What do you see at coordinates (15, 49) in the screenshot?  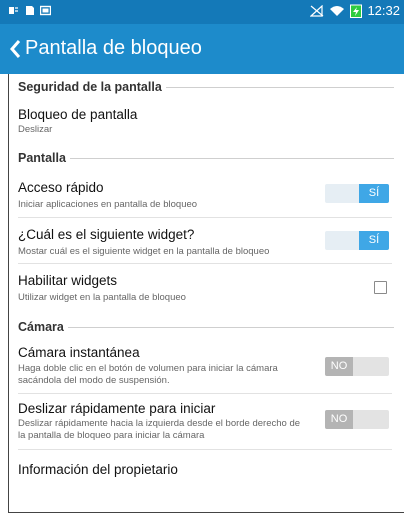 I see `chevron-left-icon` at bounding box center [15, 49].